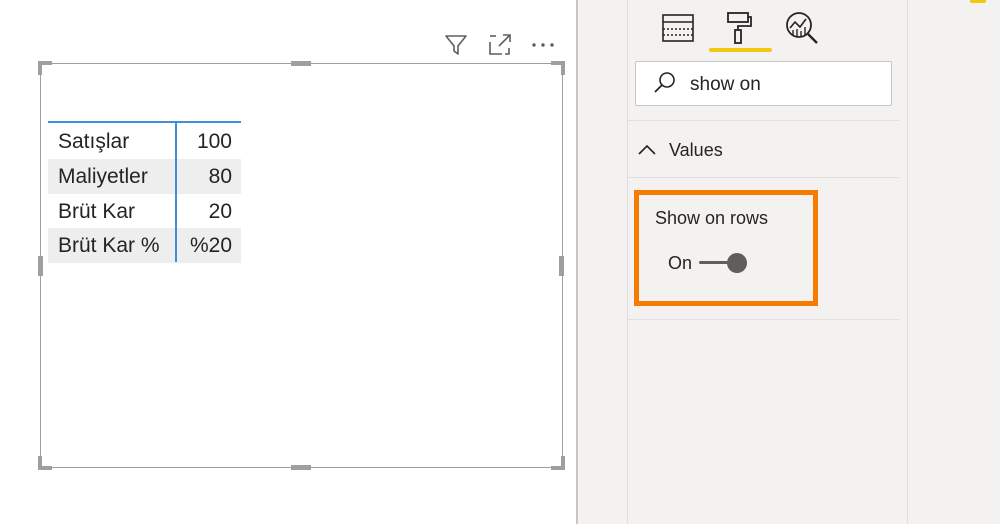 The width and height of the screenshot is (1000, 524). Describe the element at coordinates (144, 122) in the screenshot. I see `table-header-line` at that location.